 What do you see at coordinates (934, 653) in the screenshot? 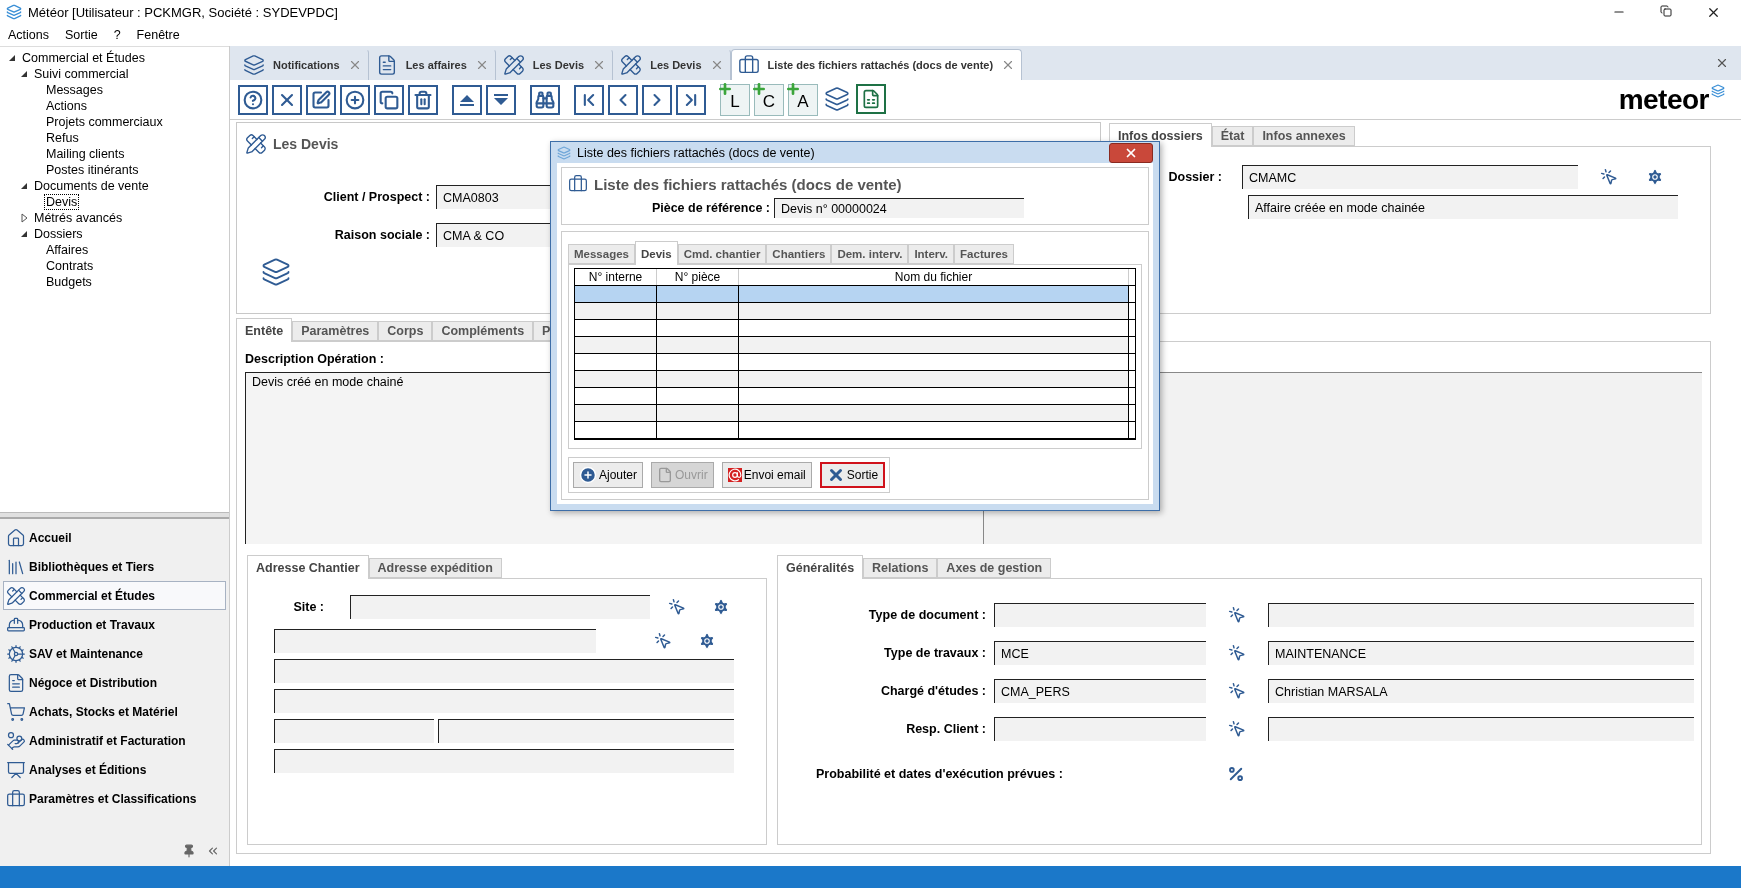
I see `field-label: Type de travaux :` at bounding box center [934, 653].